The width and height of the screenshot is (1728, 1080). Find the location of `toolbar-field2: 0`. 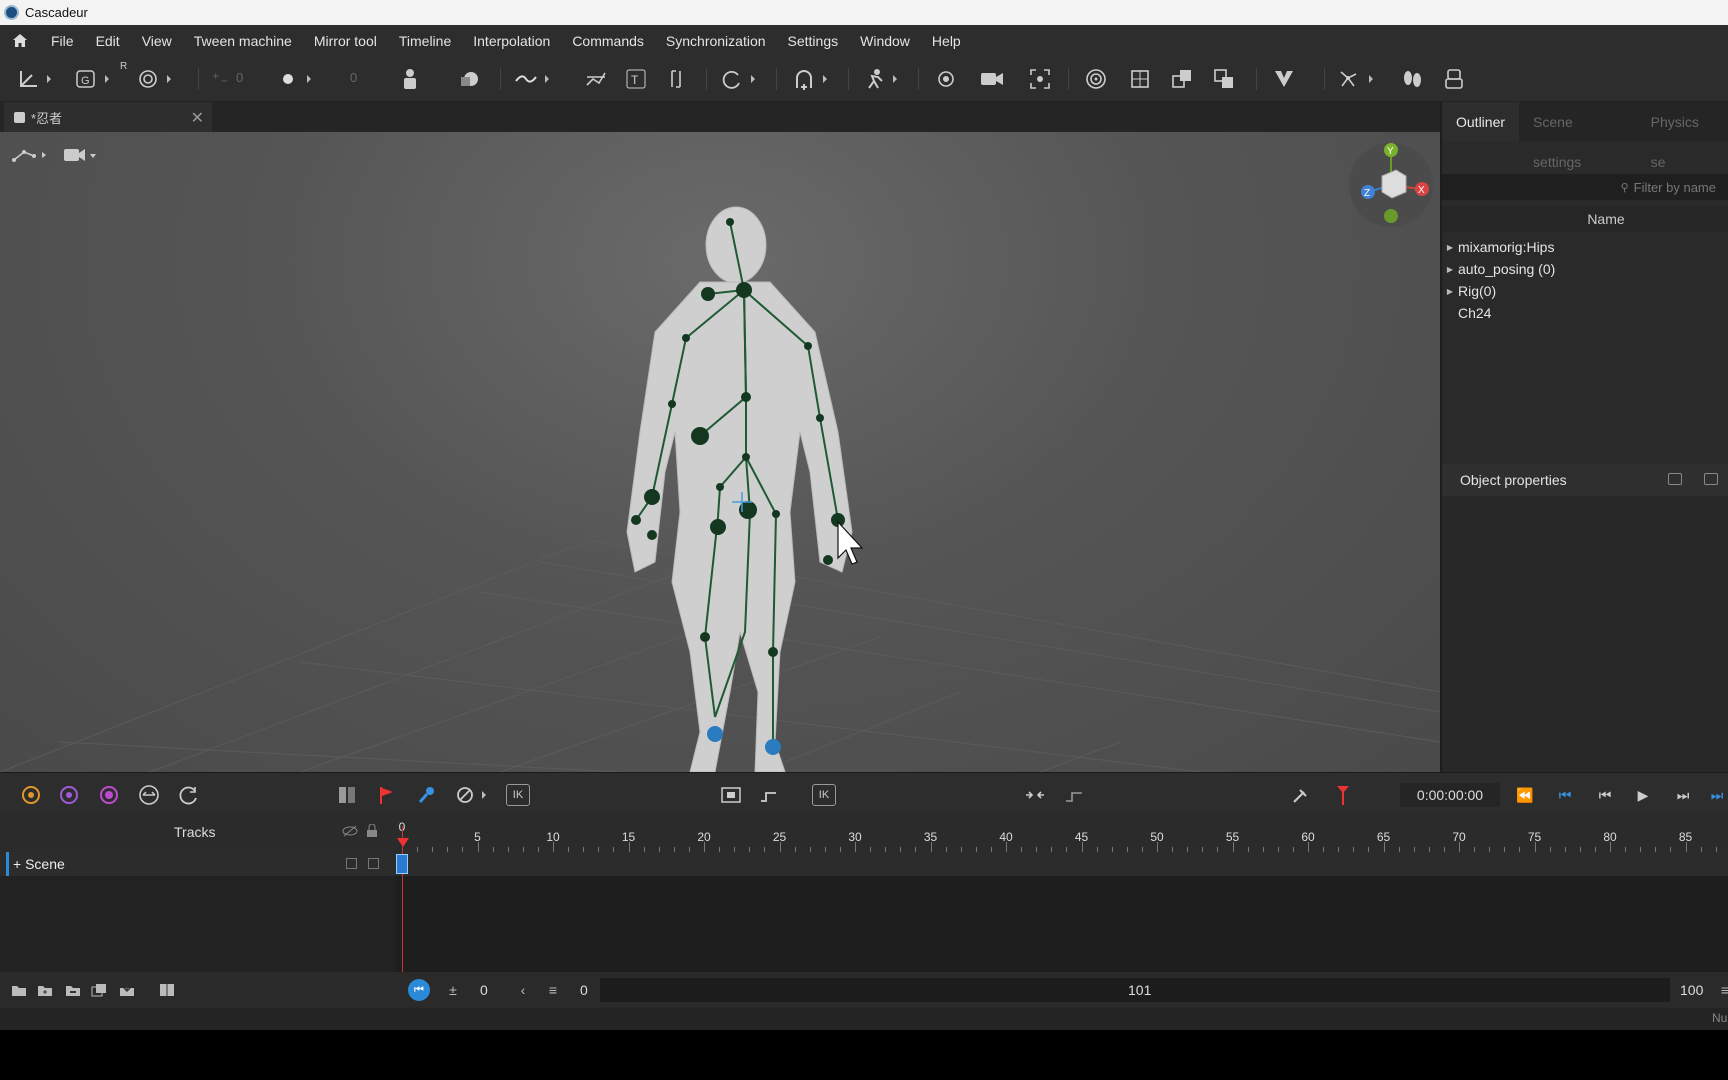

toolbar-field2: 0 is located at coordinates (353, 77).